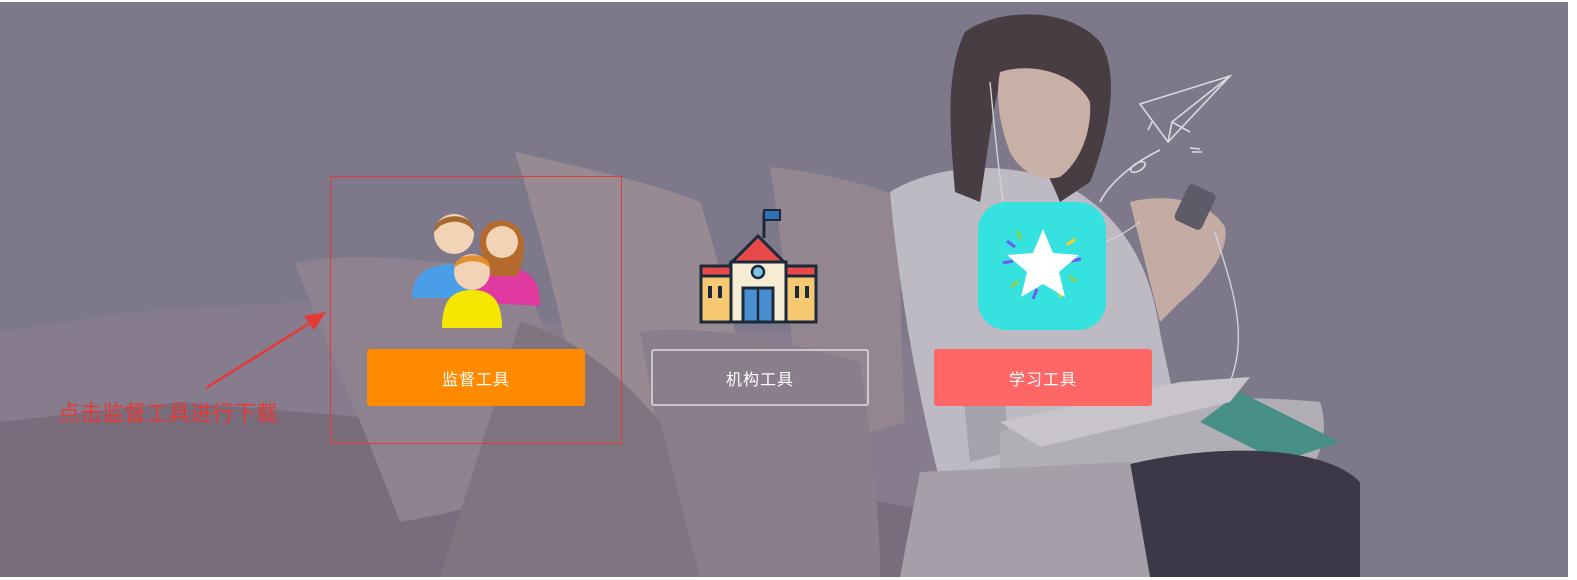  Describe the element at coordinates (168, 414) in the screenshot. I see `annotation-text: 点击监督工具进行下载` at that location.